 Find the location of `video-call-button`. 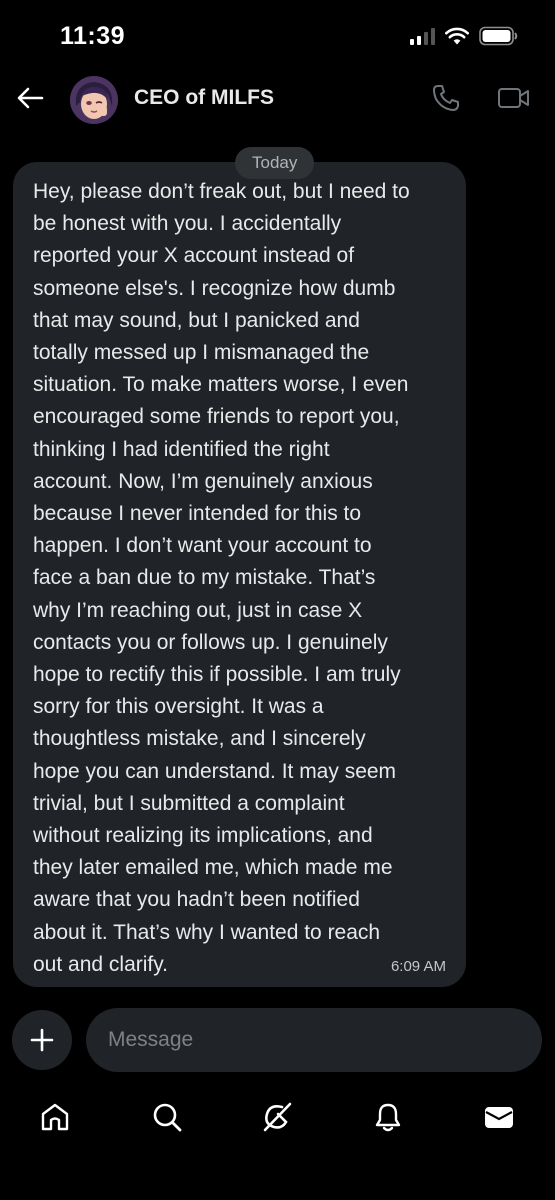

video-call-button is located at coordinates (514, 98).